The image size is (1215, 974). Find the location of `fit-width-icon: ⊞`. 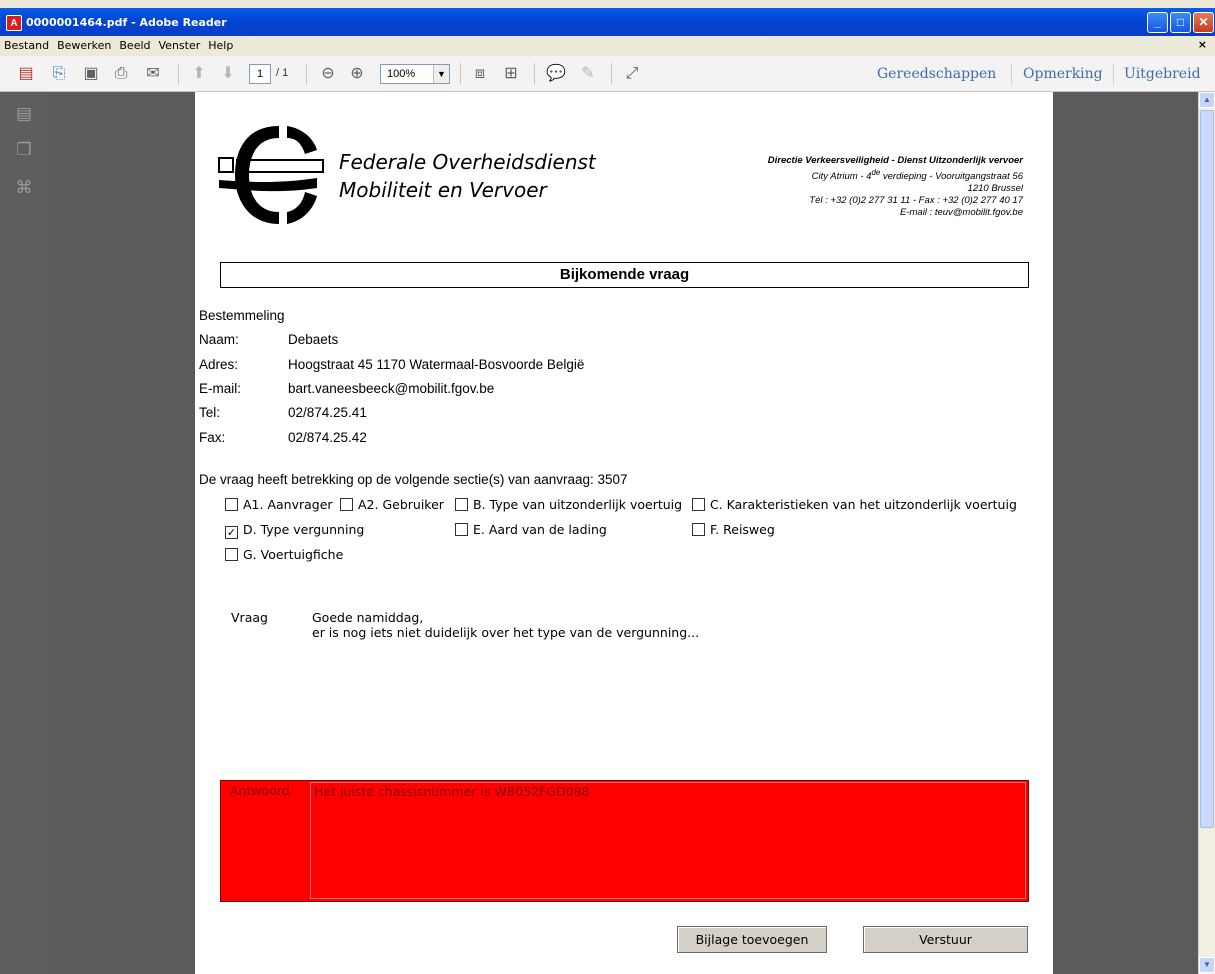

fit-width-icon: ⊞ is located at coordinates (511, 74).